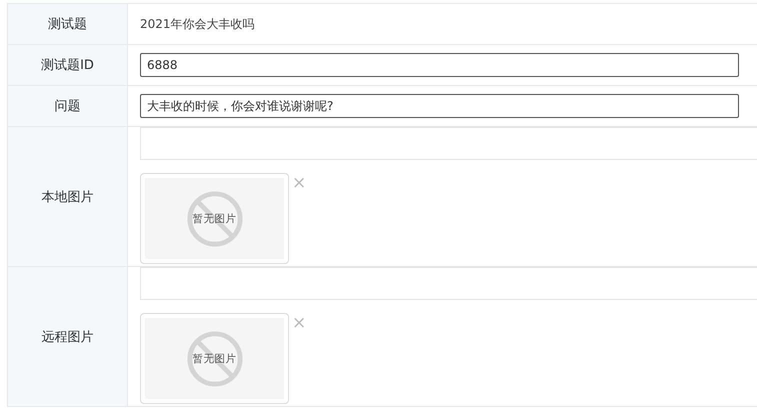 This screenshot has height=414, width=757. Describe the element at coordinates (439, 106) in the screenshot. I see `input-field: 大丰收的时候，你会对谁说谢谢呢?` at that location.